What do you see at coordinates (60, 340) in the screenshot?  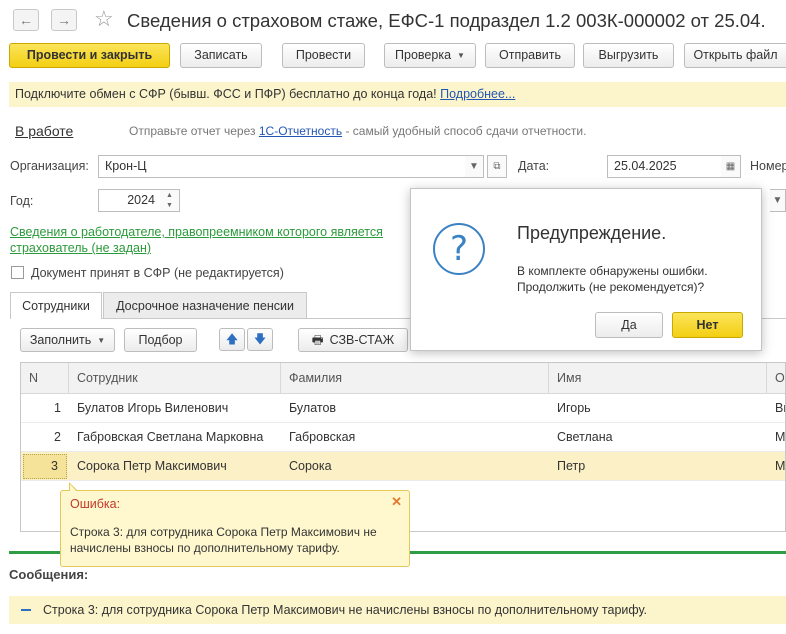 I see `fill-label: Заполнить` at bounding box center [60, 340].